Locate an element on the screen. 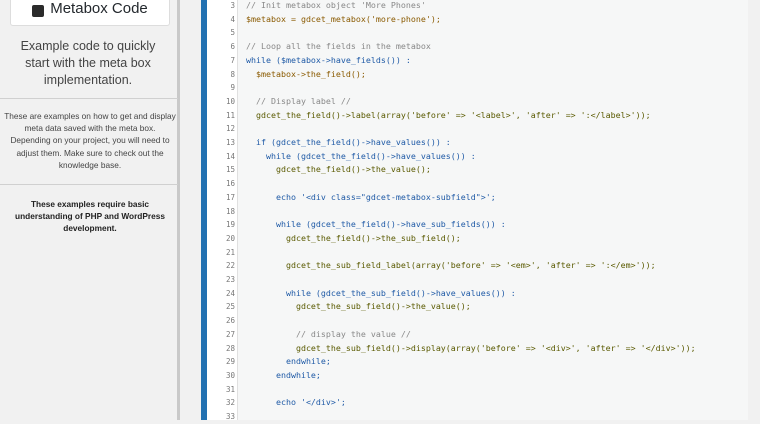 This screenshot has width=760, height=424. code-text: gdcet_the_field()->the_sub_field(); is located at coordinates (353, 237).